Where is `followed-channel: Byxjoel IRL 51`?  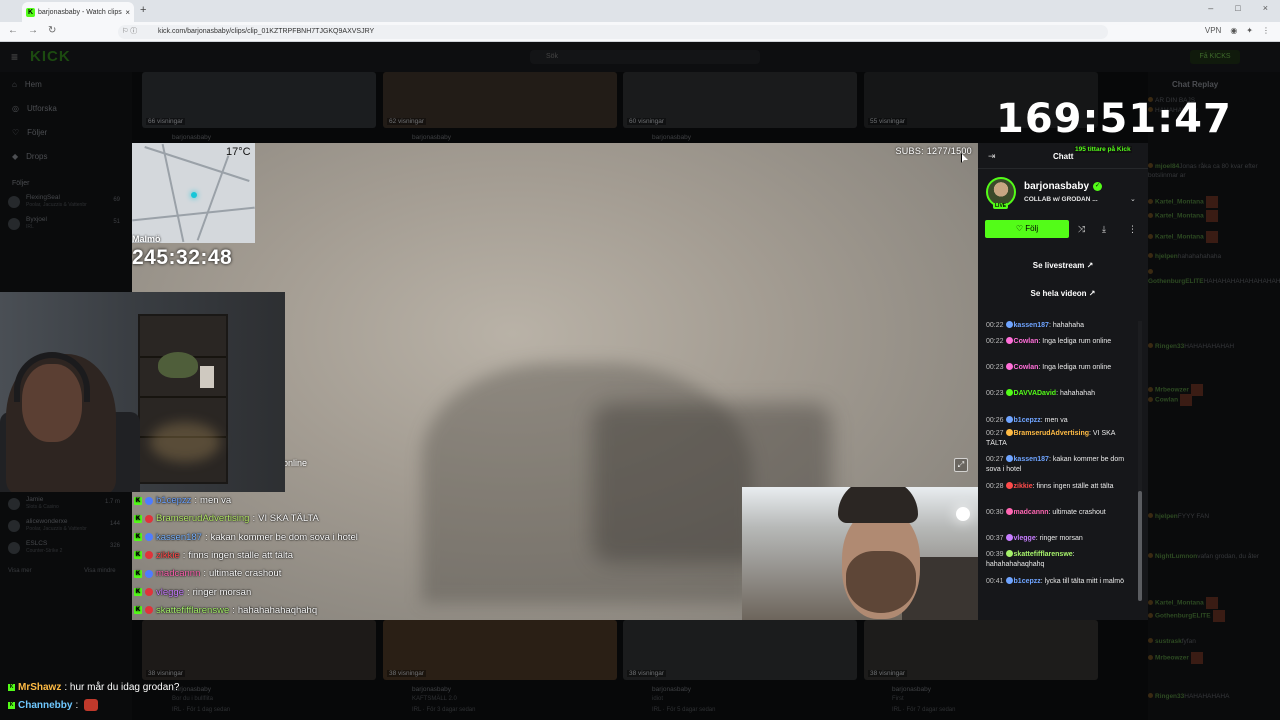 followed-channel: Byxjoel IRL 51 is located at coordinates (64, 225).